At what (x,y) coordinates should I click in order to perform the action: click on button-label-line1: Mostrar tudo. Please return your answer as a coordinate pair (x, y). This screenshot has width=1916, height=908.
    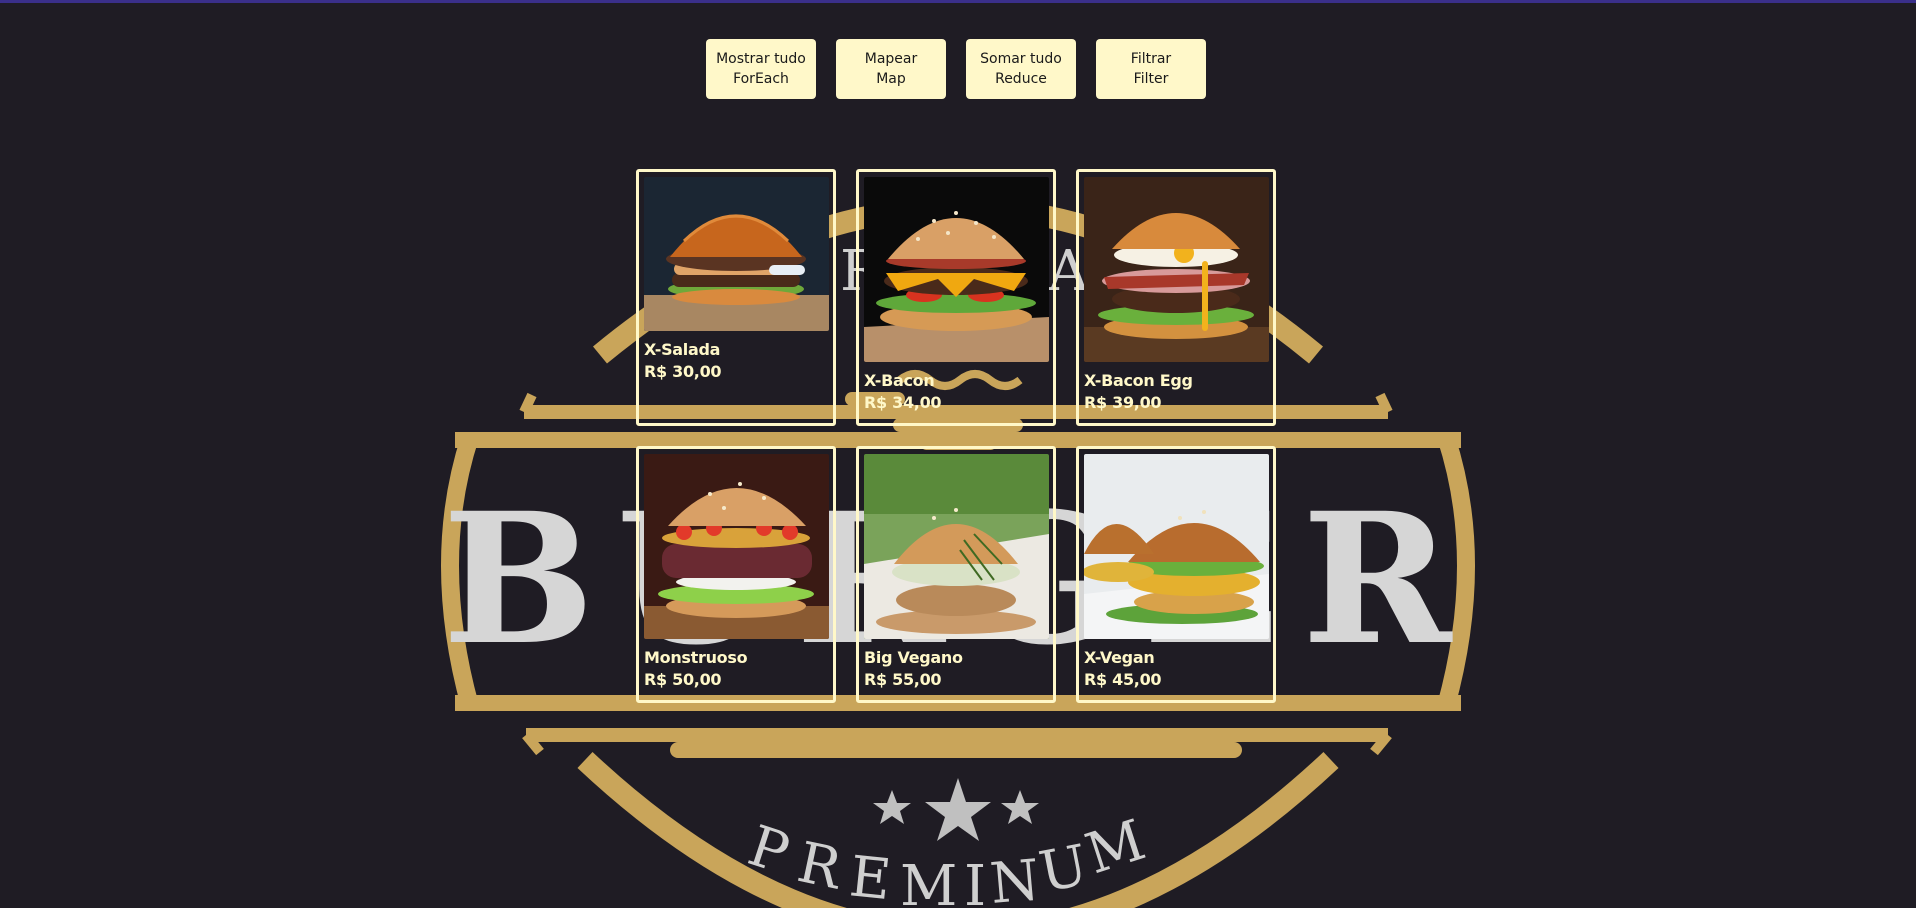
    Looking at the image, I should click on (761, 59).